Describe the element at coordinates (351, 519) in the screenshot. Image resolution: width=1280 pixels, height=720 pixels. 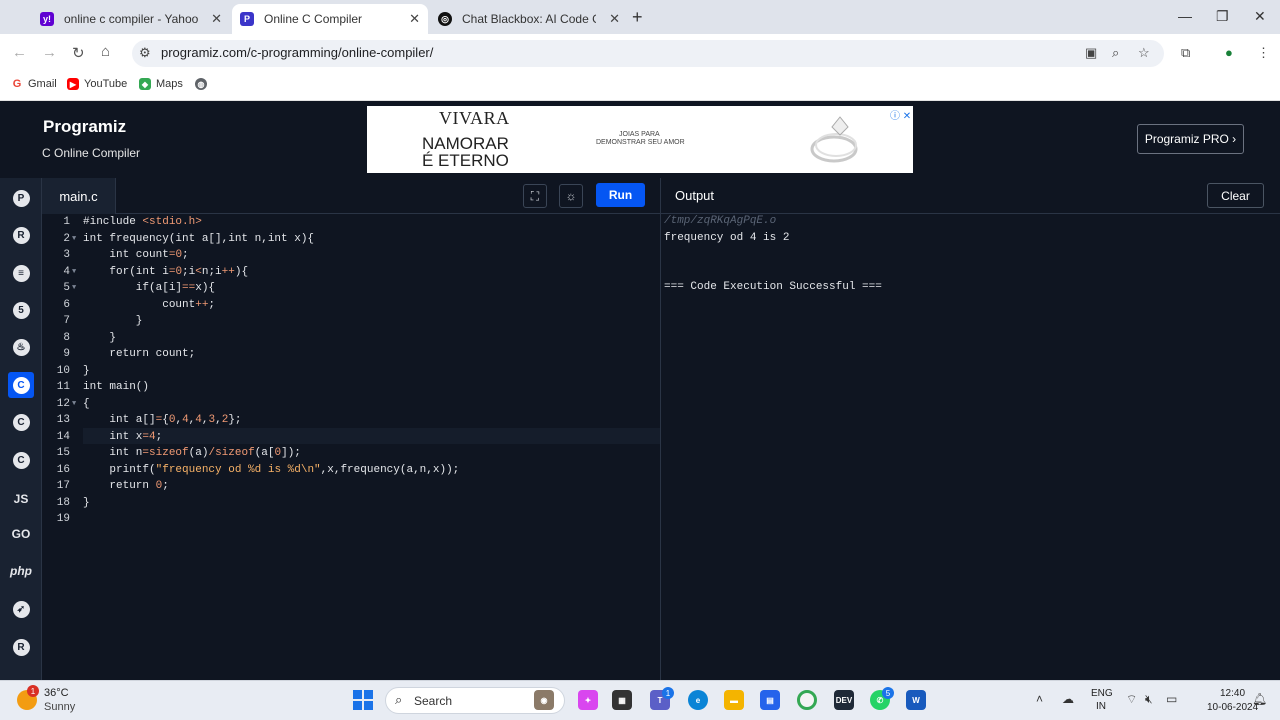
I see `code-line: 19` at that location.